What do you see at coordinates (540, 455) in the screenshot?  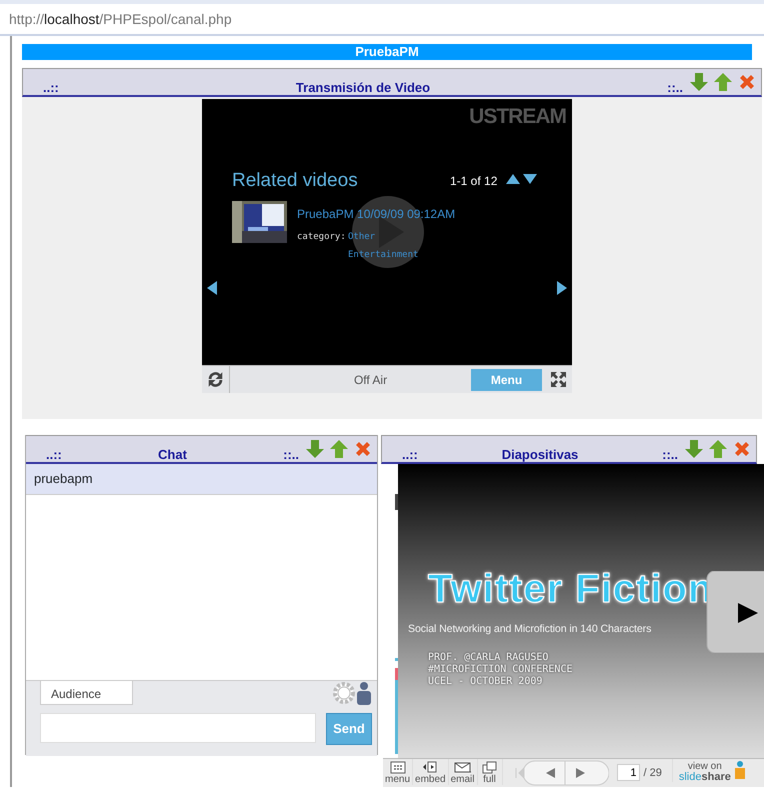 I see `panel-title: Diapositivas` at bounding box center [540, 455].